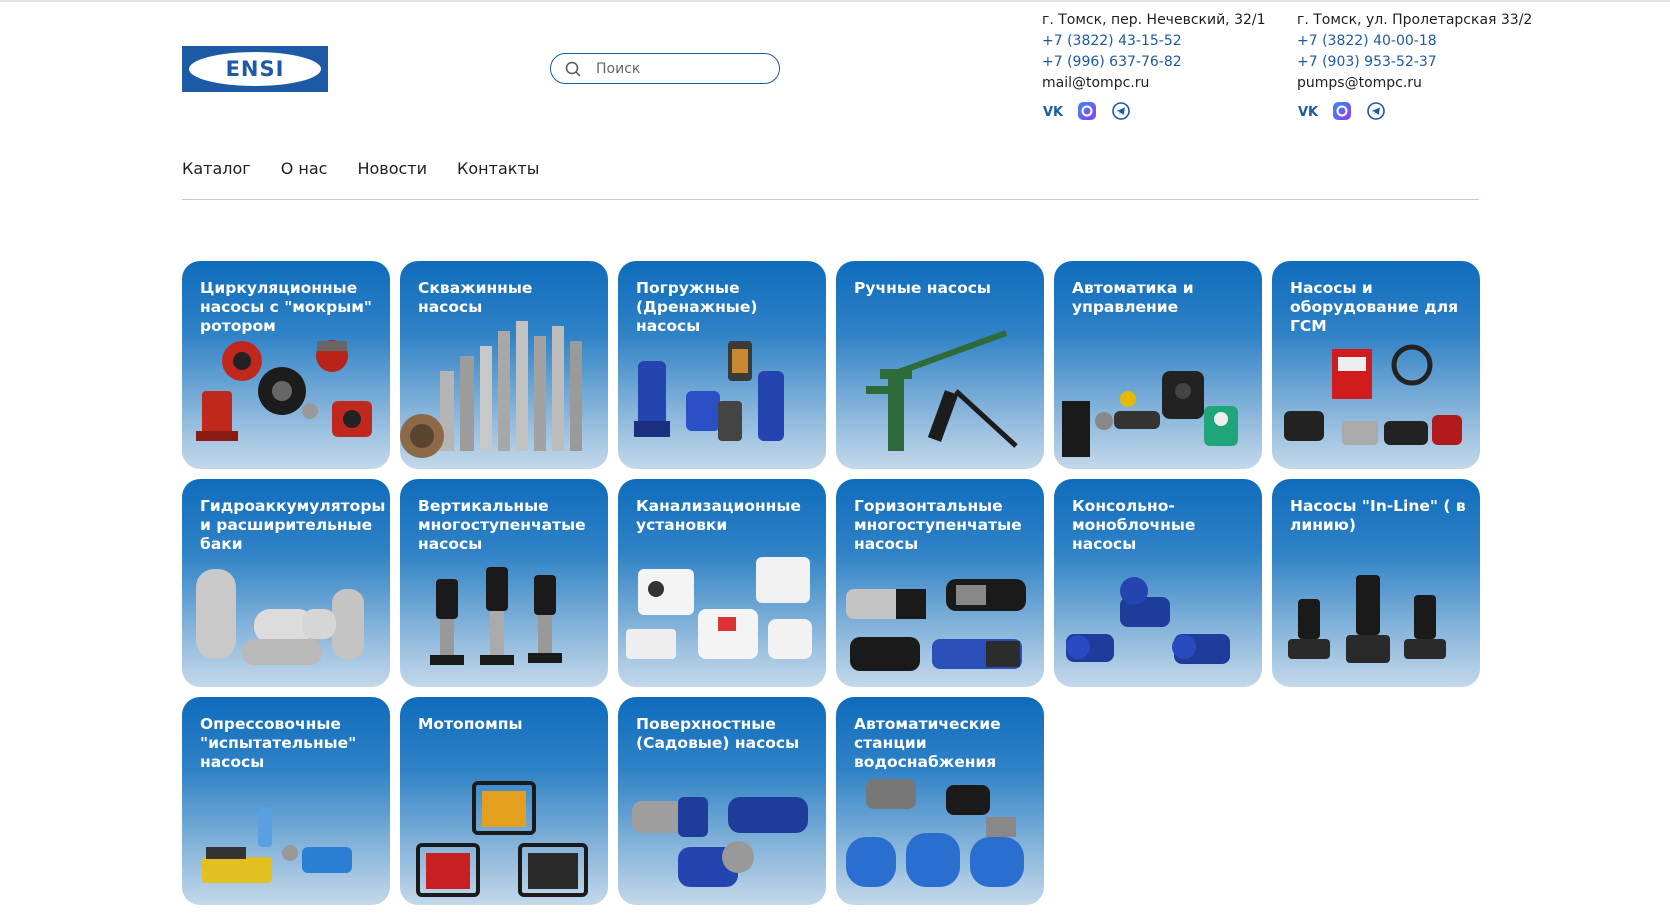 Image resolution: width=1670 pixels, height=913 pixels. What do you see at coordinates (1415, 20) in the screenshot?
I see `contact-address: г. Томск, ул. Пролетарская 33/2` at bounding box center [1415, 20].